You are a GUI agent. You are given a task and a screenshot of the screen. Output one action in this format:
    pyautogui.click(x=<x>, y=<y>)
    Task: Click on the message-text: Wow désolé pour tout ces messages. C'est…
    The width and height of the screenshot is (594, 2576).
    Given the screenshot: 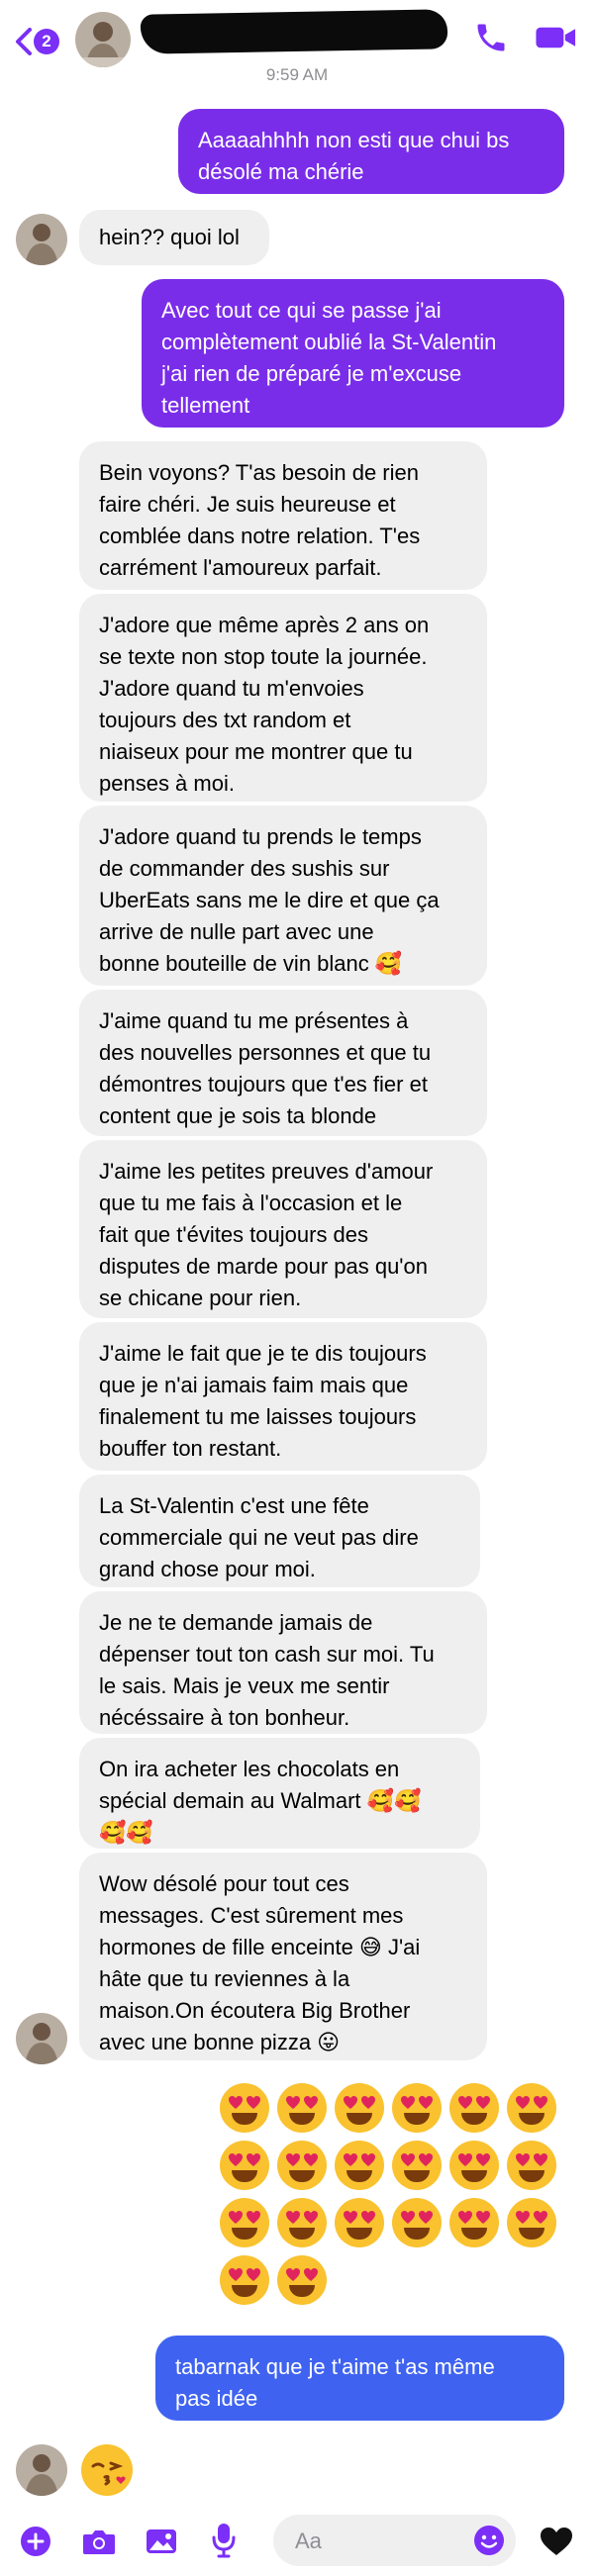 What is the action you would take?
    pyautogui.click(x=260, y=1962)
    